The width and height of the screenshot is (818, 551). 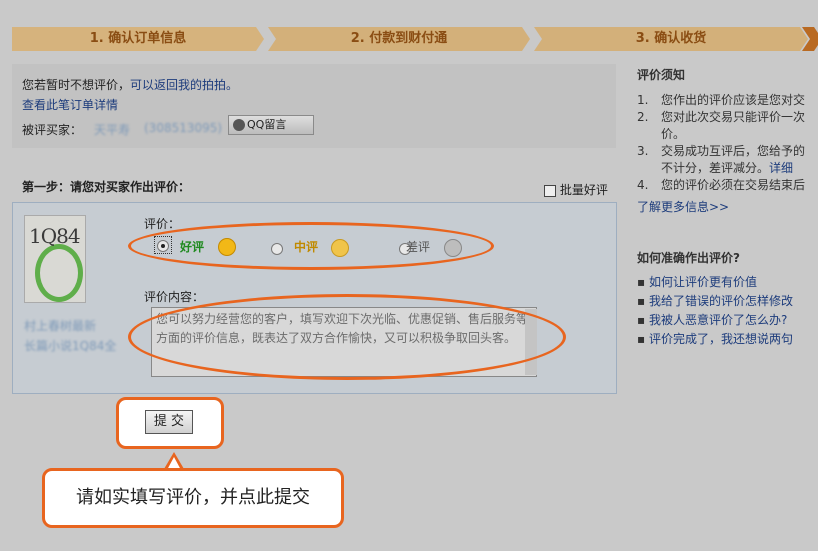 I want to click on order-detail-link: 查看此笔订单详情, so click(x=70, y=104).